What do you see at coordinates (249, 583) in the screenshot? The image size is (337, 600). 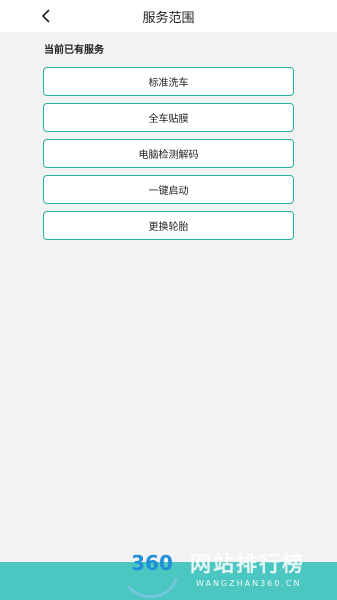 I see `watermark-url: WANGZHAN360.CN` at bounding box center [249, 583].